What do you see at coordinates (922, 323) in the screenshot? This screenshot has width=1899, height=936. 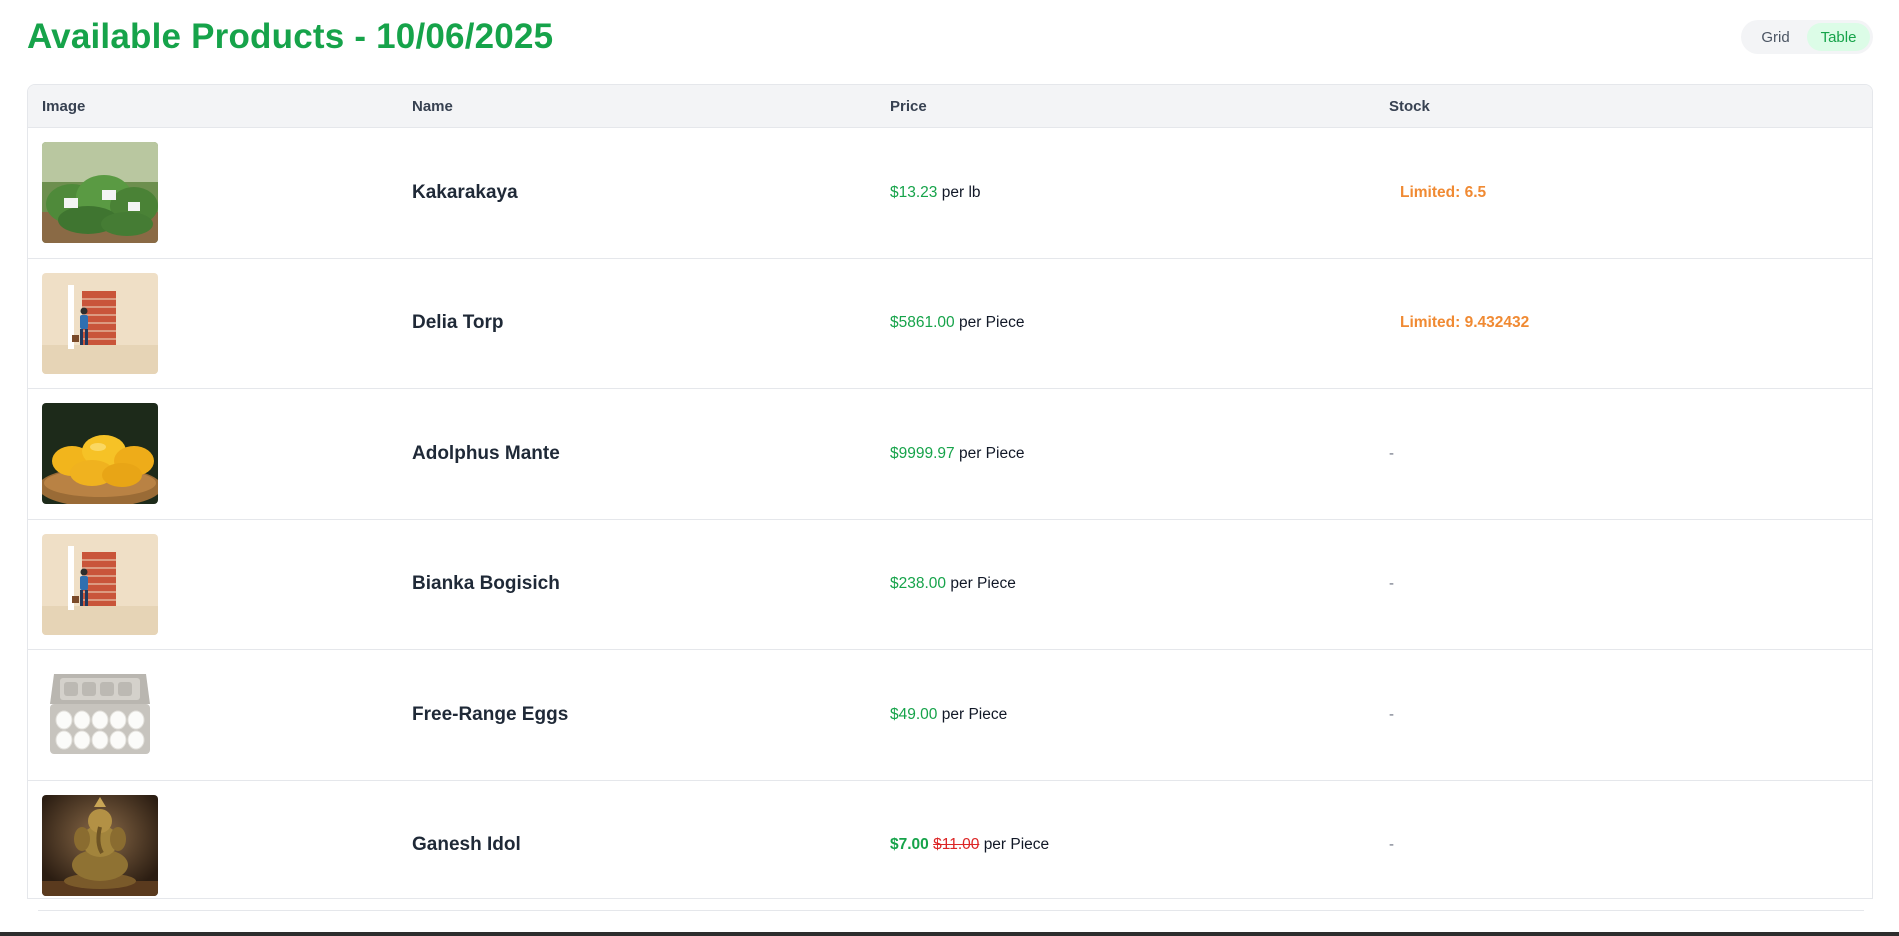 I see `price-amount: $5861.00` at bounding box center [922, 323].